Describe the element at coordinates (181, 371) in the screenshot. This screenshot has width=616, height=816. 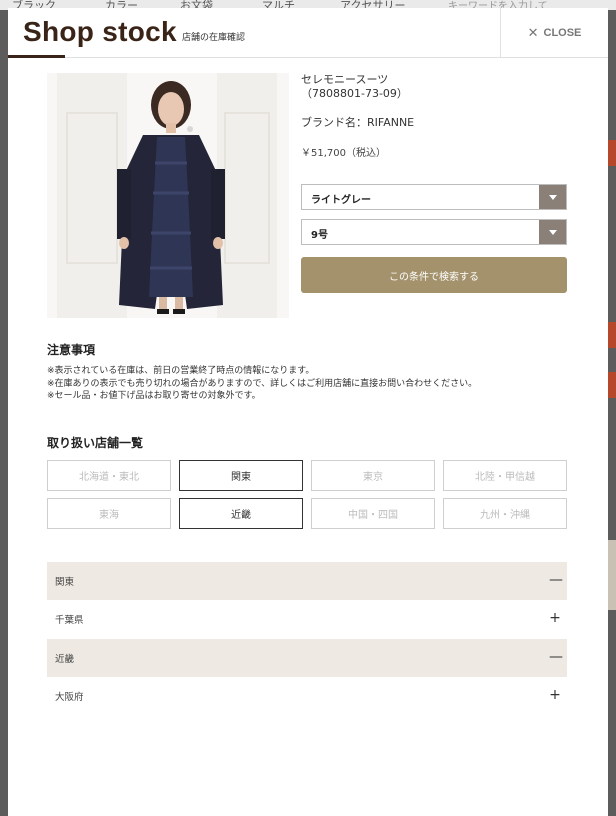
I see `note-line: ※表示されている在庫は、前日の営業終了時点の情報になります。` at that location.